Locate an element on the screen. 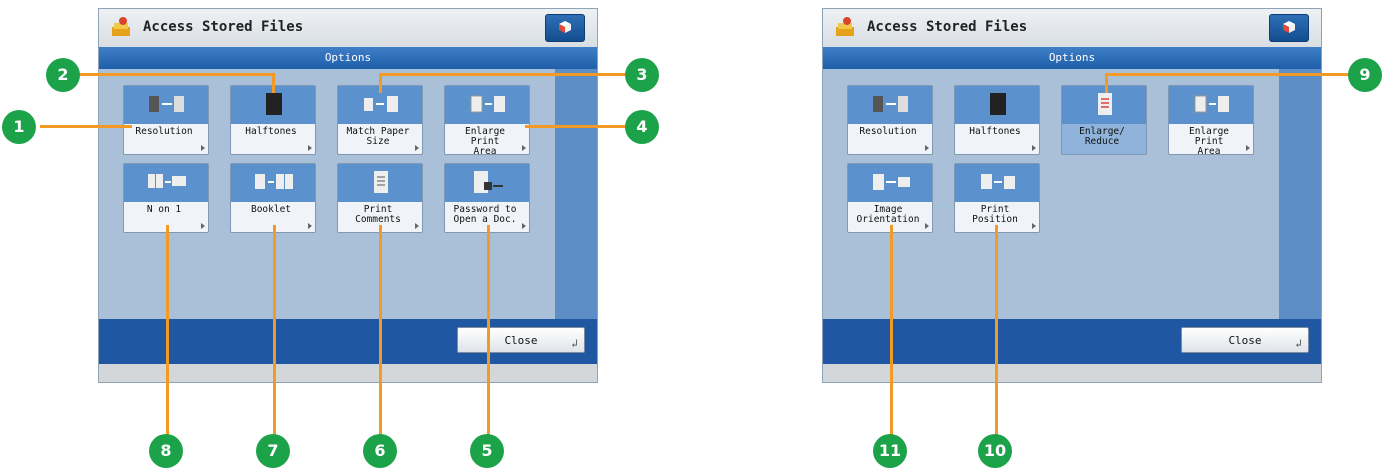 The height and width of the screenshot is (472, 1385). callout-7: 7 is located at coordinates (273, 451).